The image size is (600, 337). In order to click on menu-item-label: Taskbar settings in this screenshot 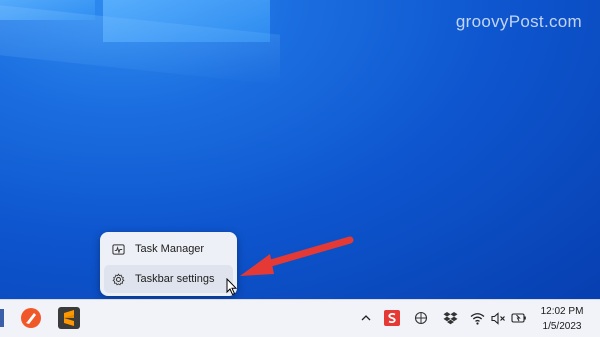, I will do `click(175, 279)`.